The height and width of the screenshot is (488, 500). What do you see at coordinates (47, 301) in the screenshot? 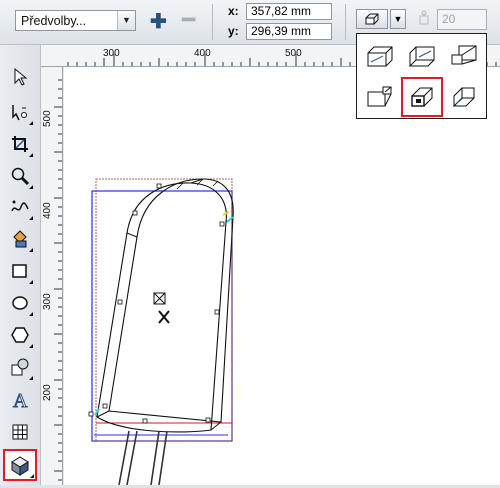
I see `ruler-label-300-v: 300` at bounding box center [47, 301].